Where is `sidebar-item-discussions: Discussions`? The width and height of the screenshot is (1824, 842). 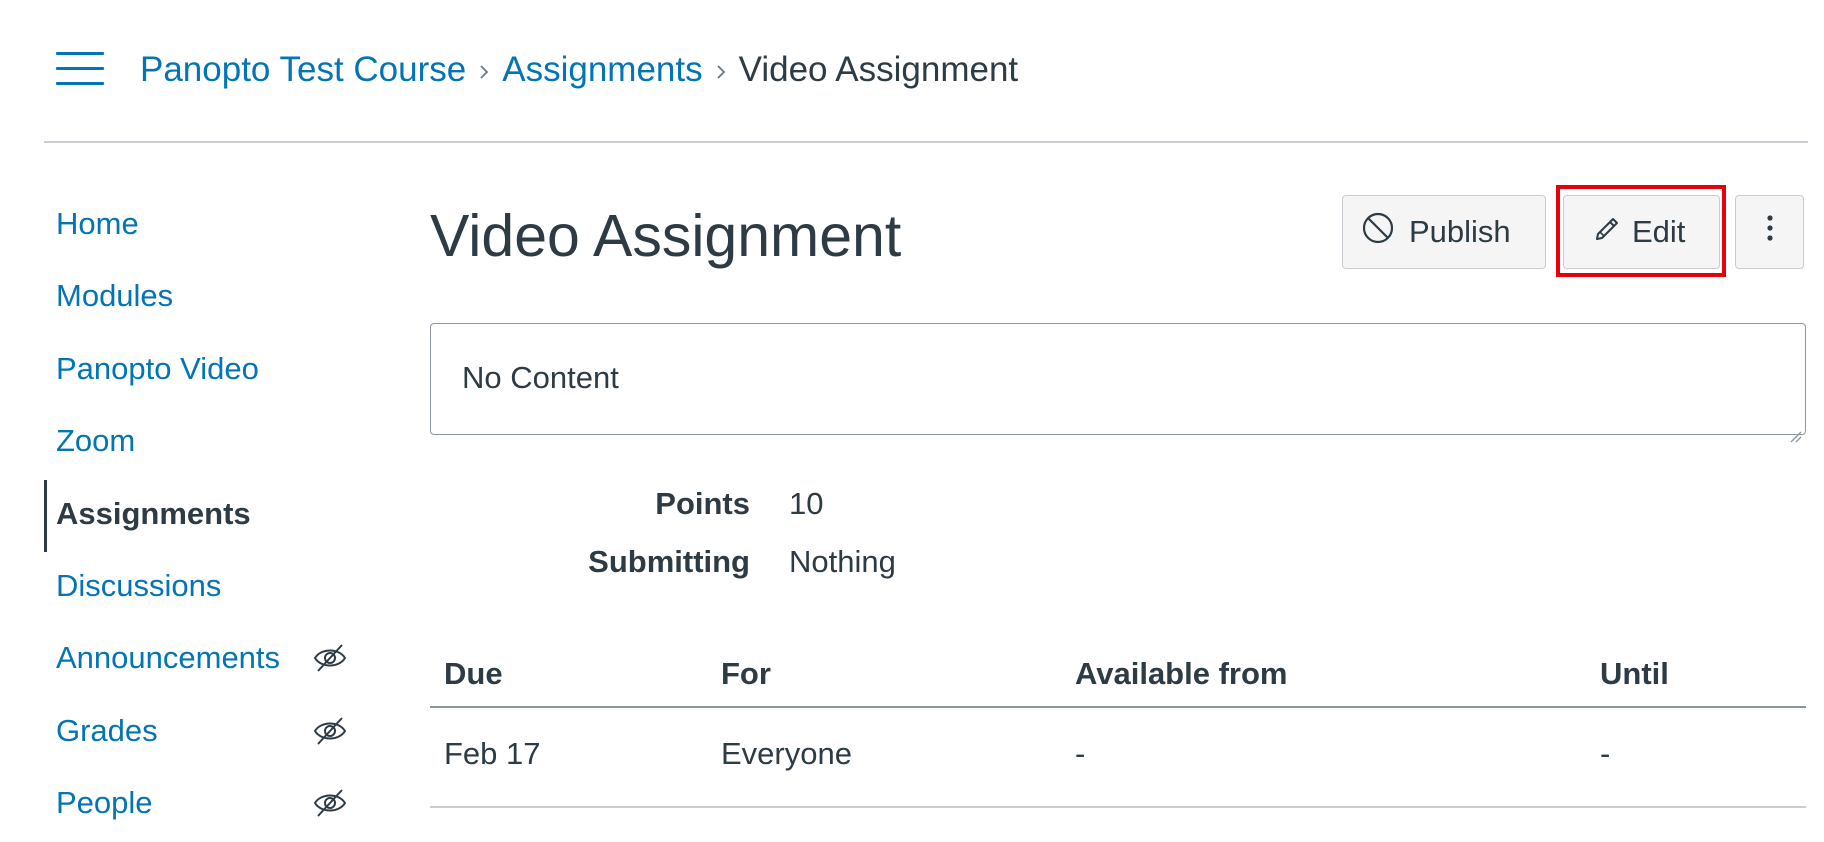
sidebar-item-discussions: Discussions is located at coordinates (204, 588).